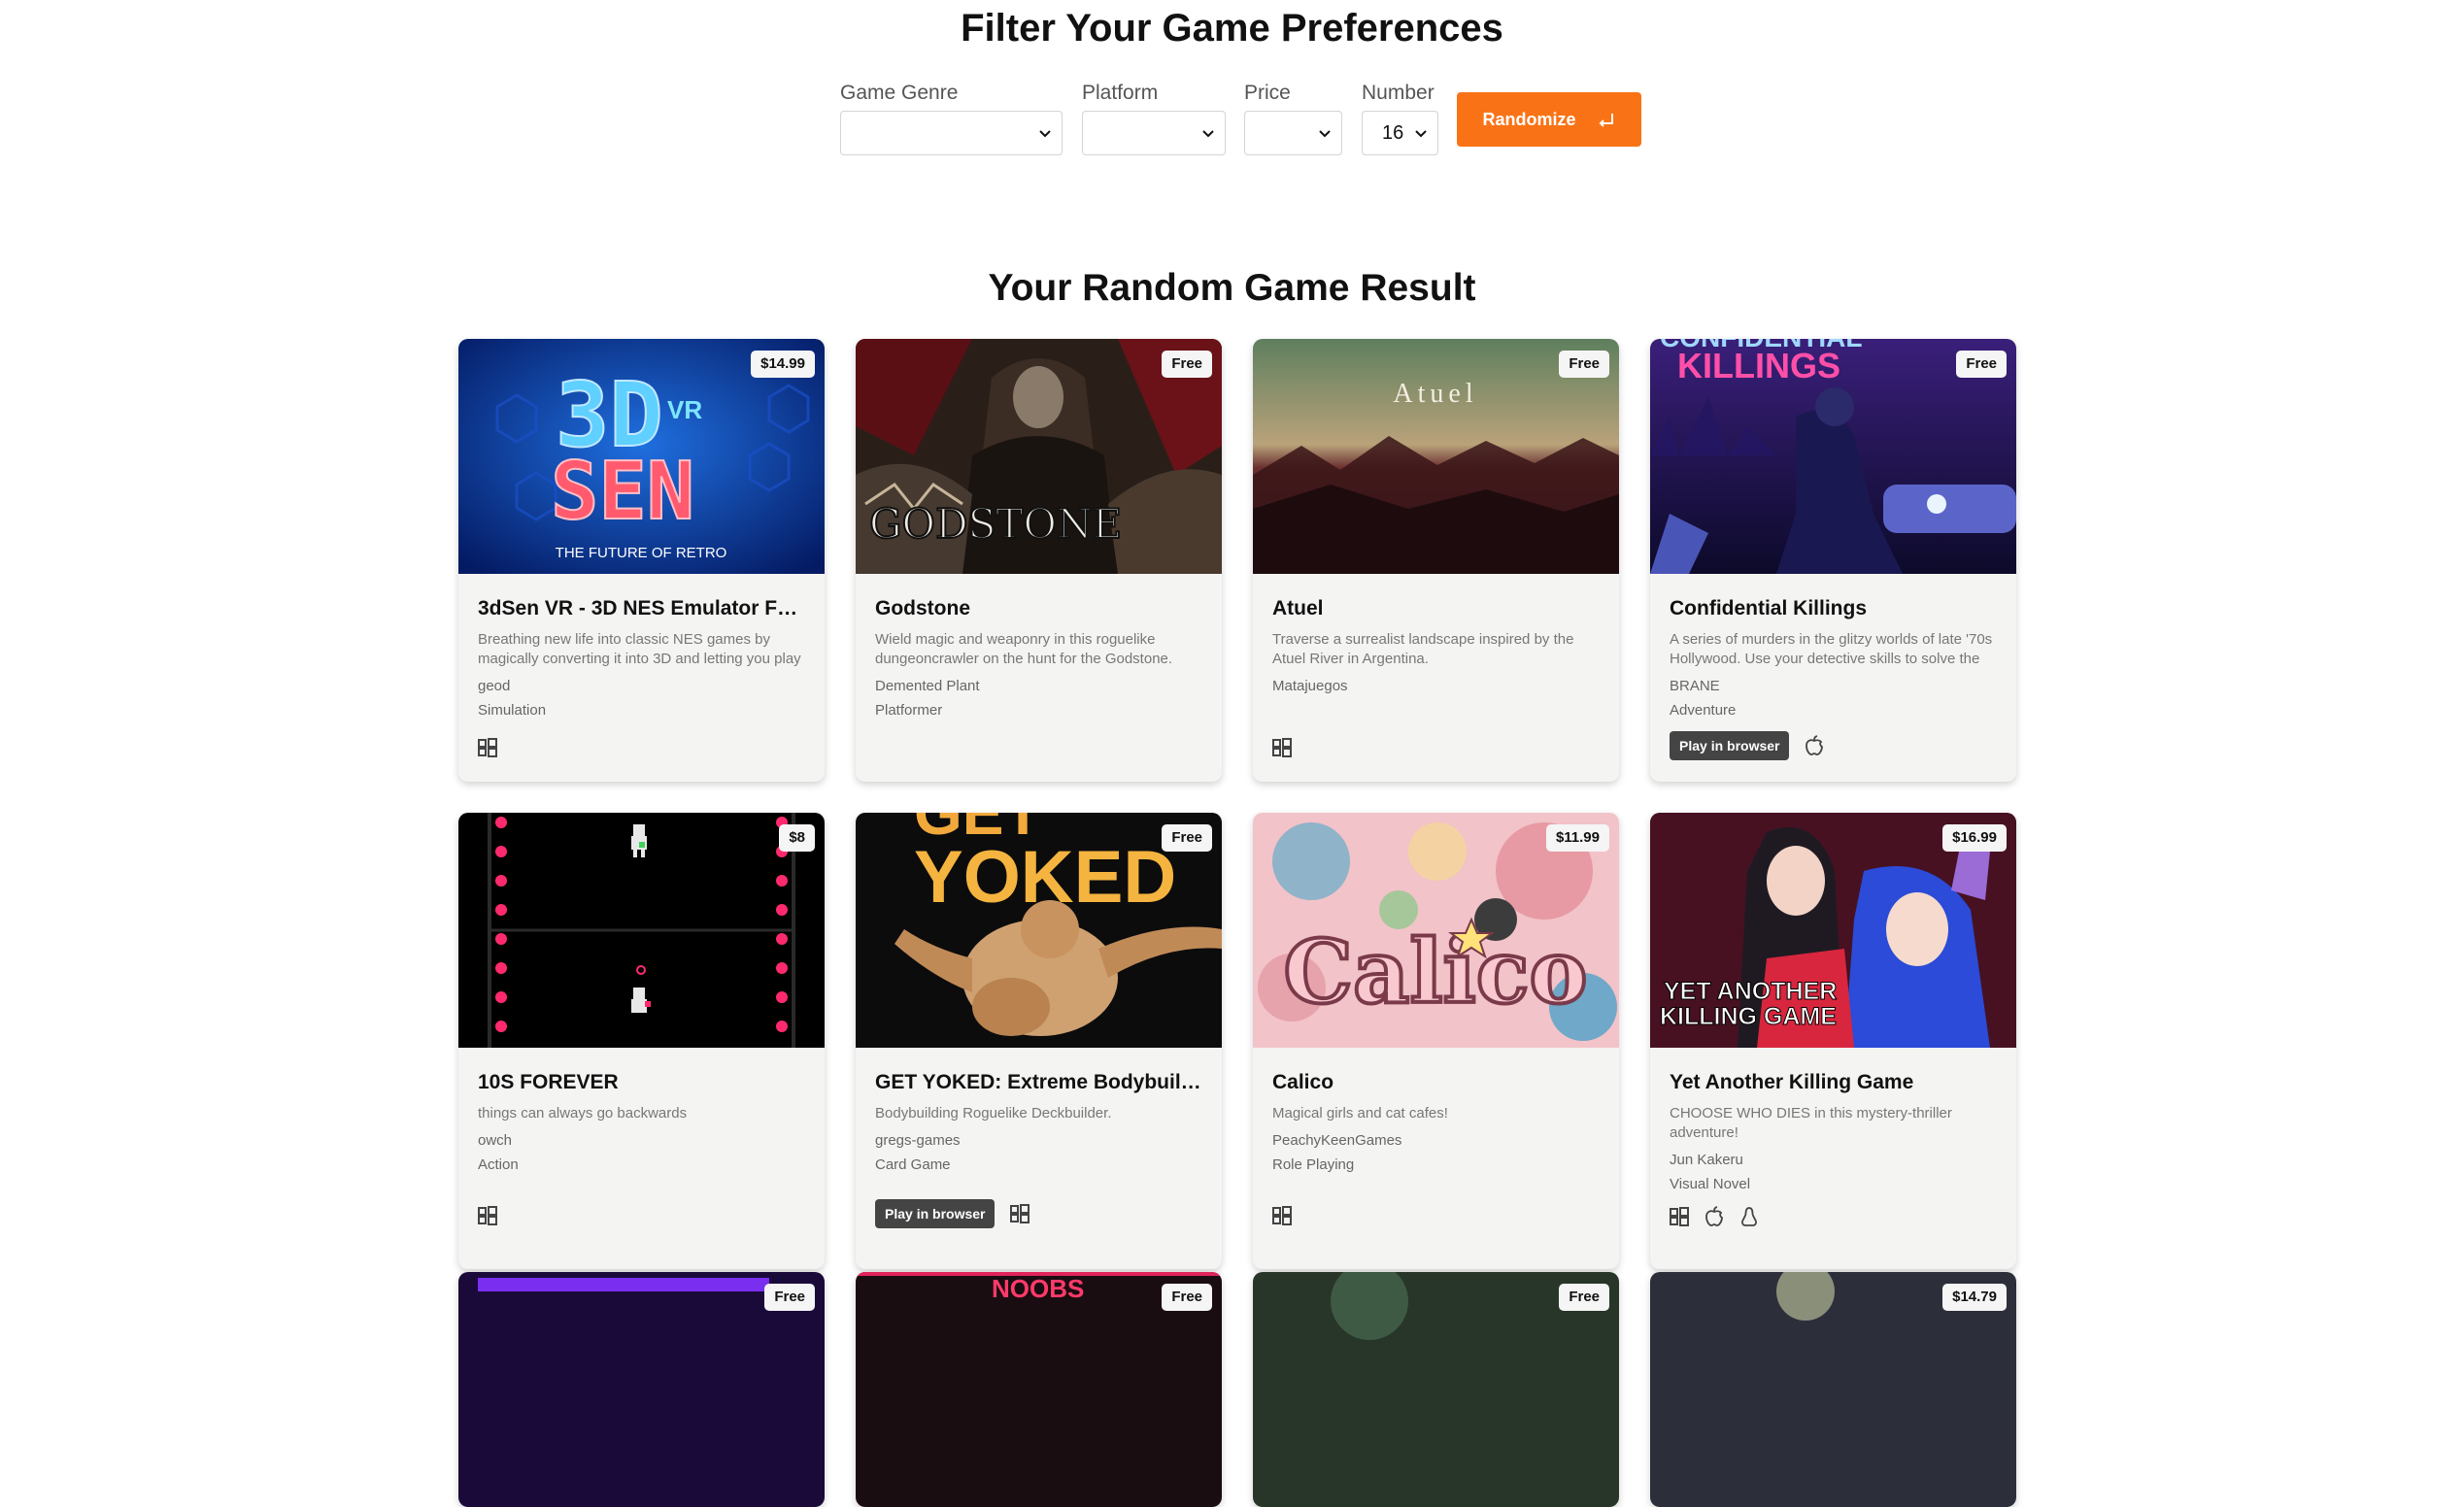 The image size is (2464, 1507). I want to click on game-title: GET YOKED: Extreme Bodybuilding, so click(1040, 1082).